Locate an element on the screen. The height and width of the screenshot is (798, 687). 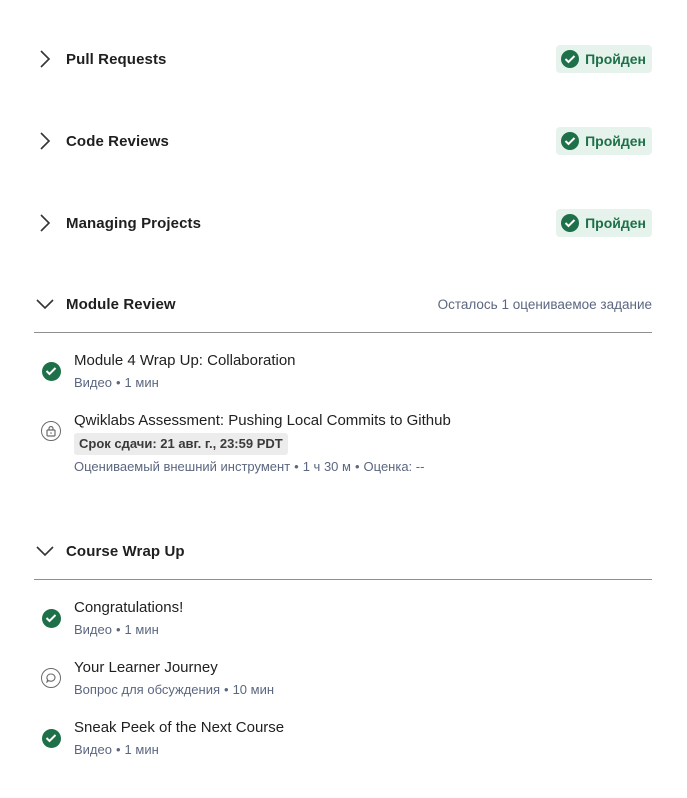
remaining-graded-count: Осталось 1 оцениваемое задание is located at coordinates (544, 304).